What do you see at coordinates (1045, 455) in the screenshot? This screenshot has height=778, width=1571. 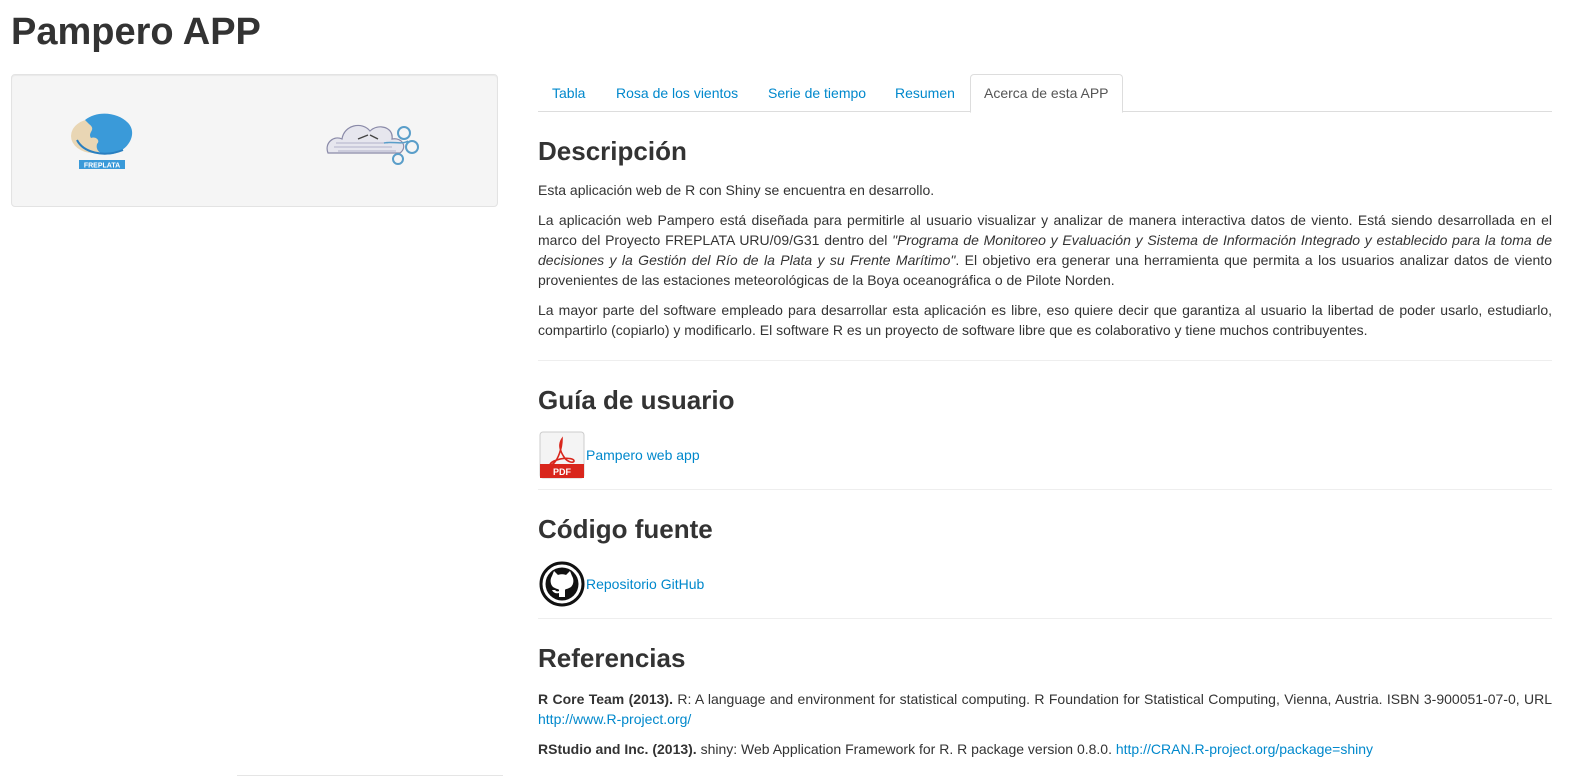 I see `guia-link-row: PDF Pampero web app` at bounding box center [1045, 455].